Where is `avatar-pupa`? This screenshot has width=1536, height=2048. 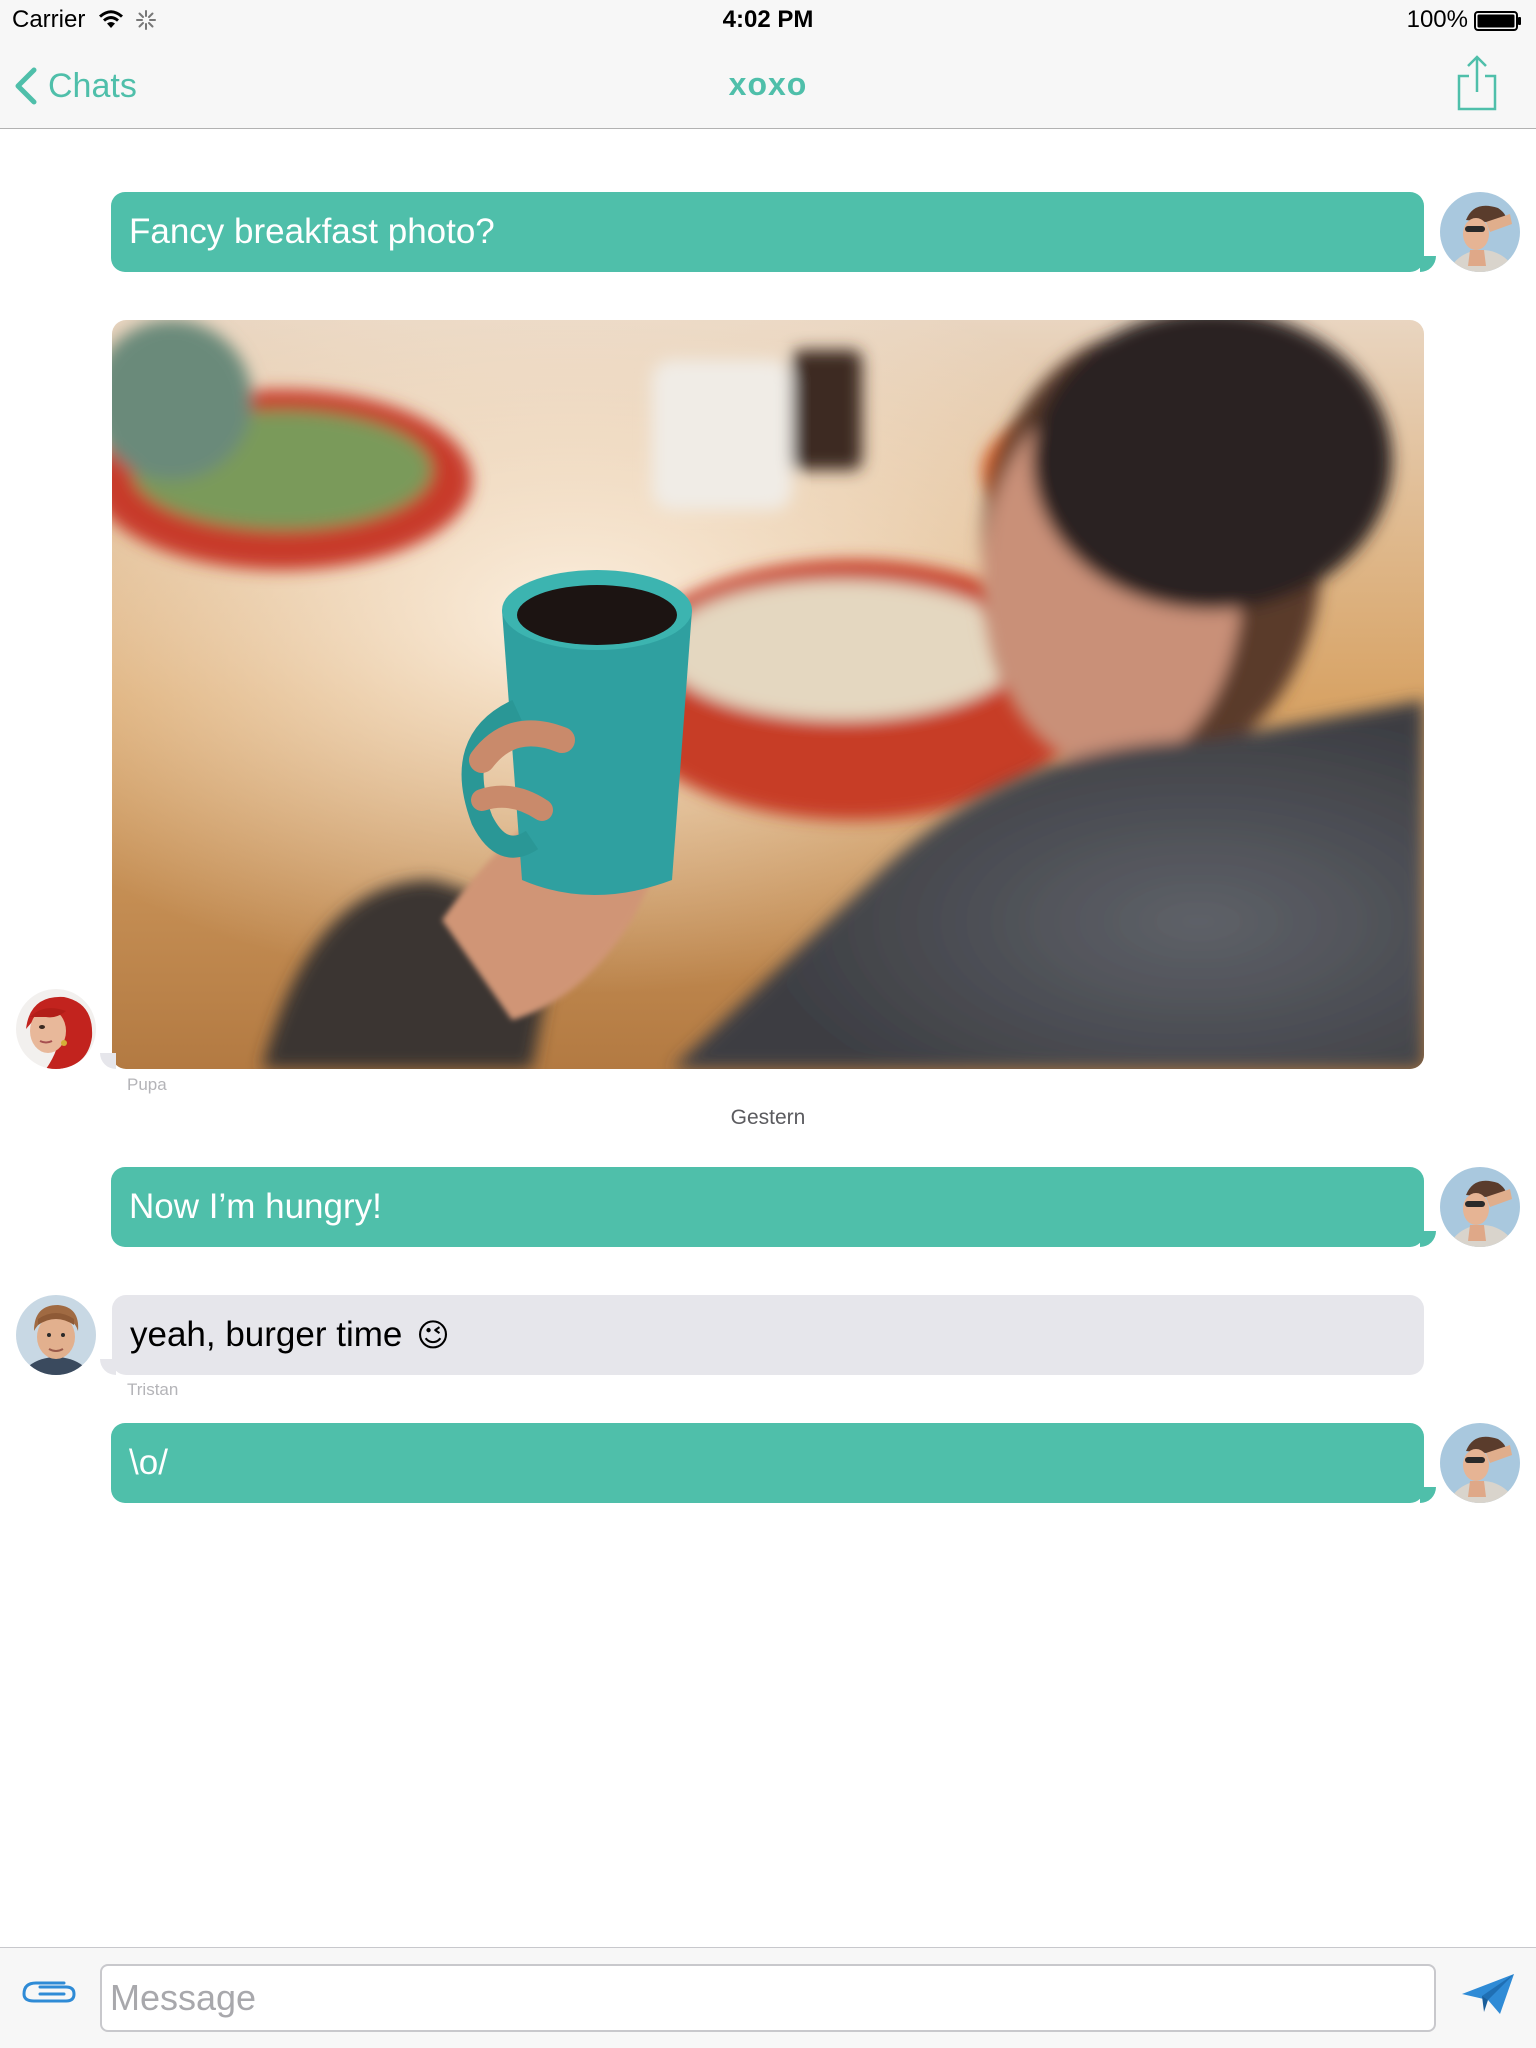
avatar-pupa is located at coordinates (56, 1029).